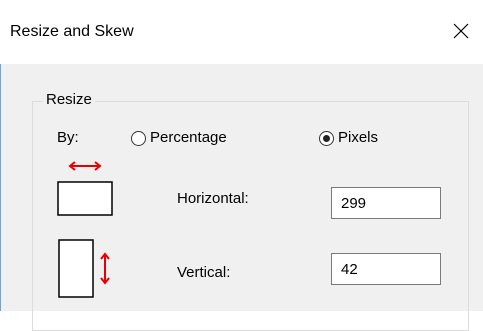  Describe the element at coordinates (386, 269) in the screenshot. I see `vertical-input` at that location.